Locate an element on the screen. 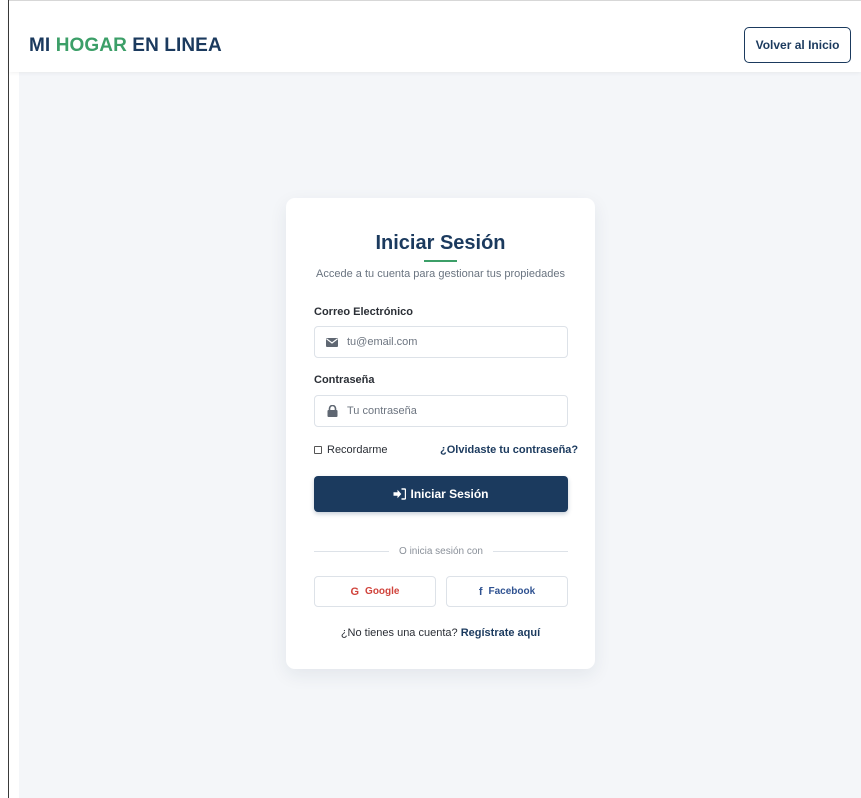  facebook-icon: f is located at coordinates (480, 591).